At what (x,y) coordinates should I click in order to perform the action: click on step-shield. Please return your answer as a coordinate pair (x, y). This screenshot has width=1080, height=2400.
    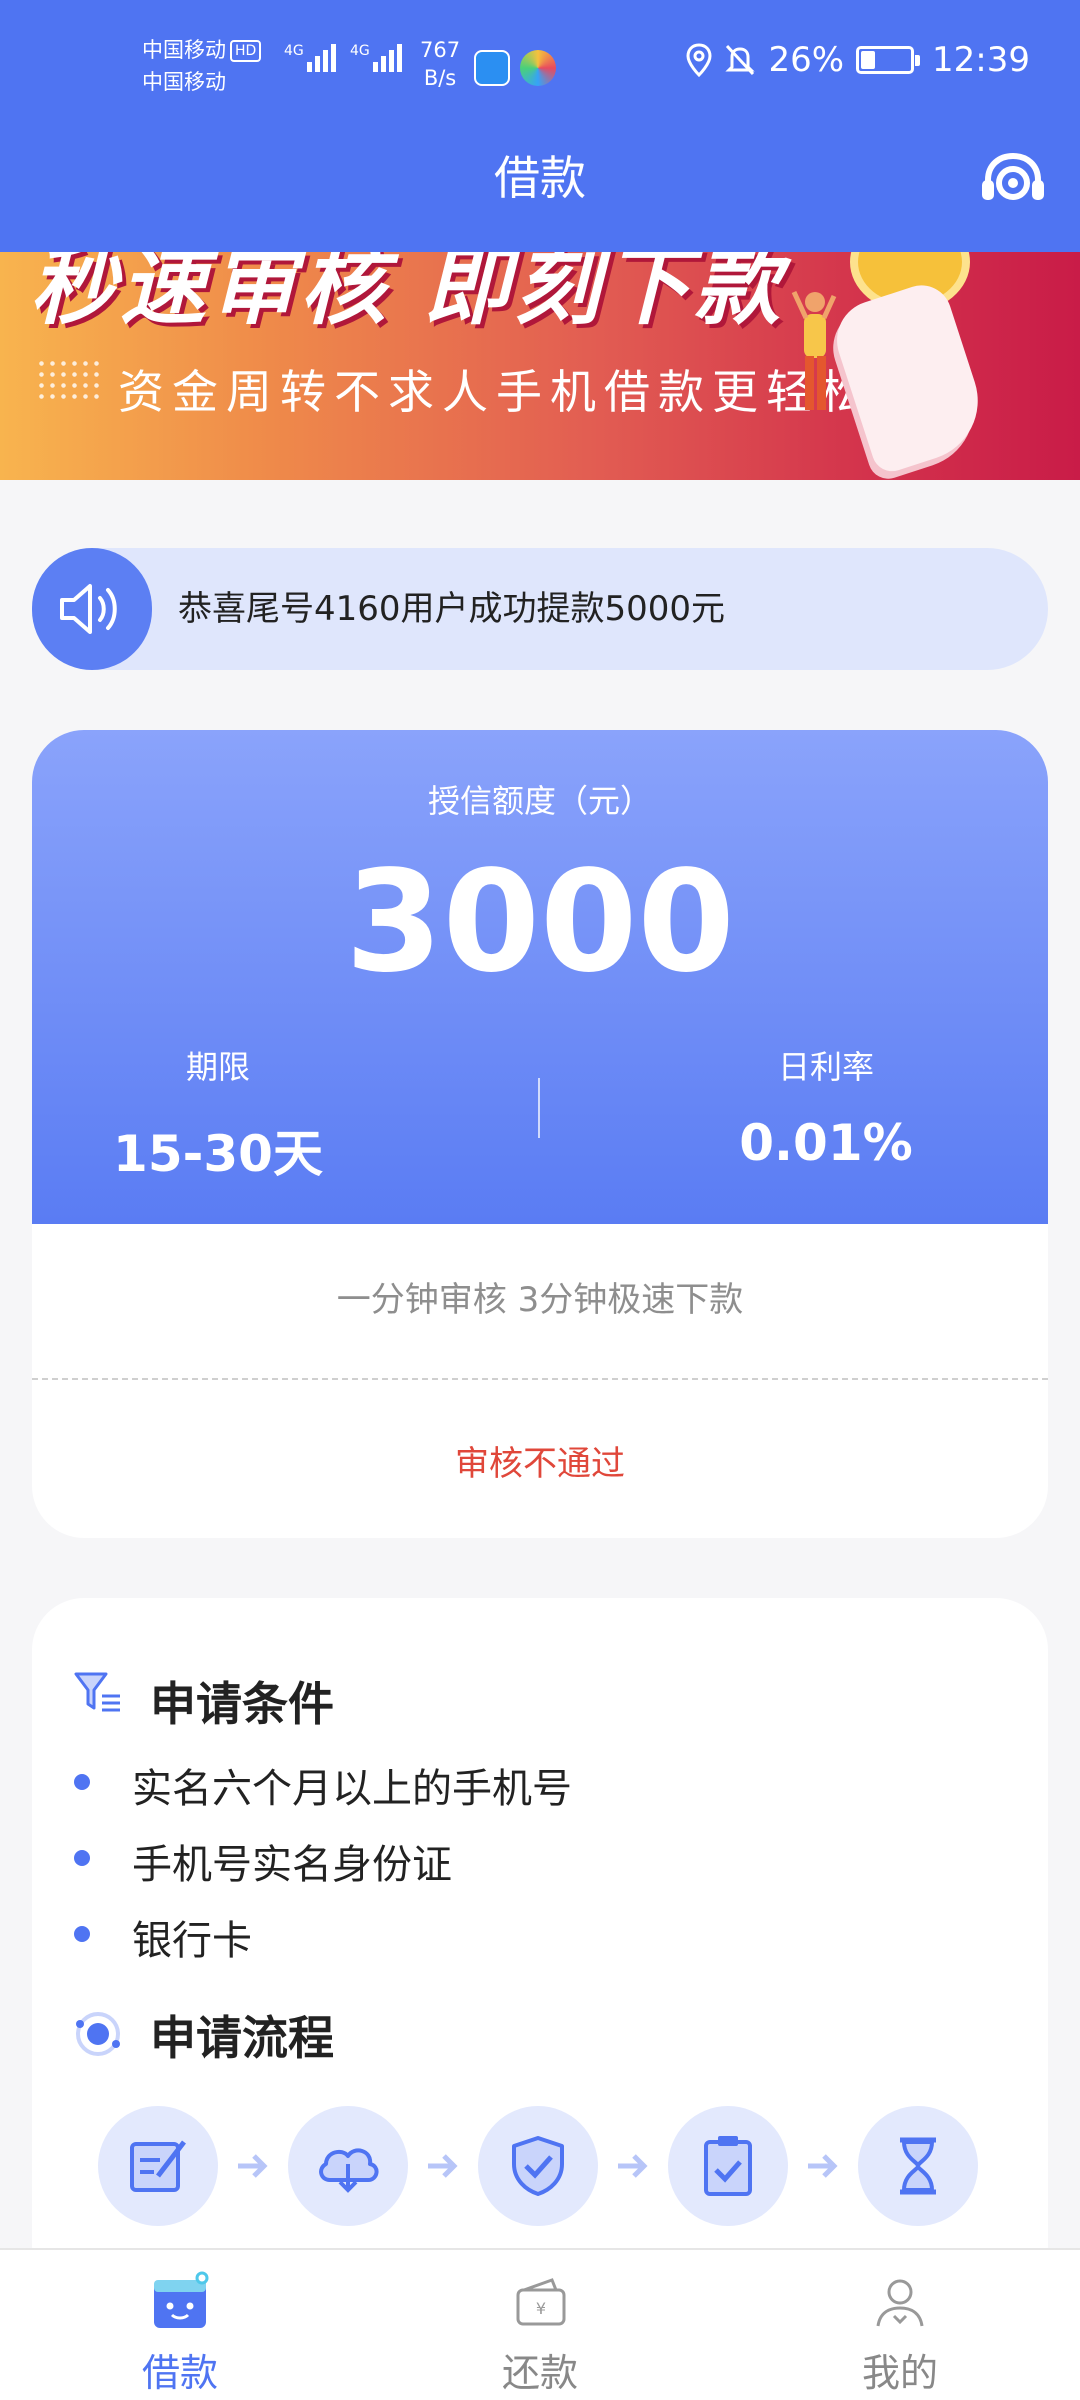
    Looking at the image, I should click on (538, 2166).